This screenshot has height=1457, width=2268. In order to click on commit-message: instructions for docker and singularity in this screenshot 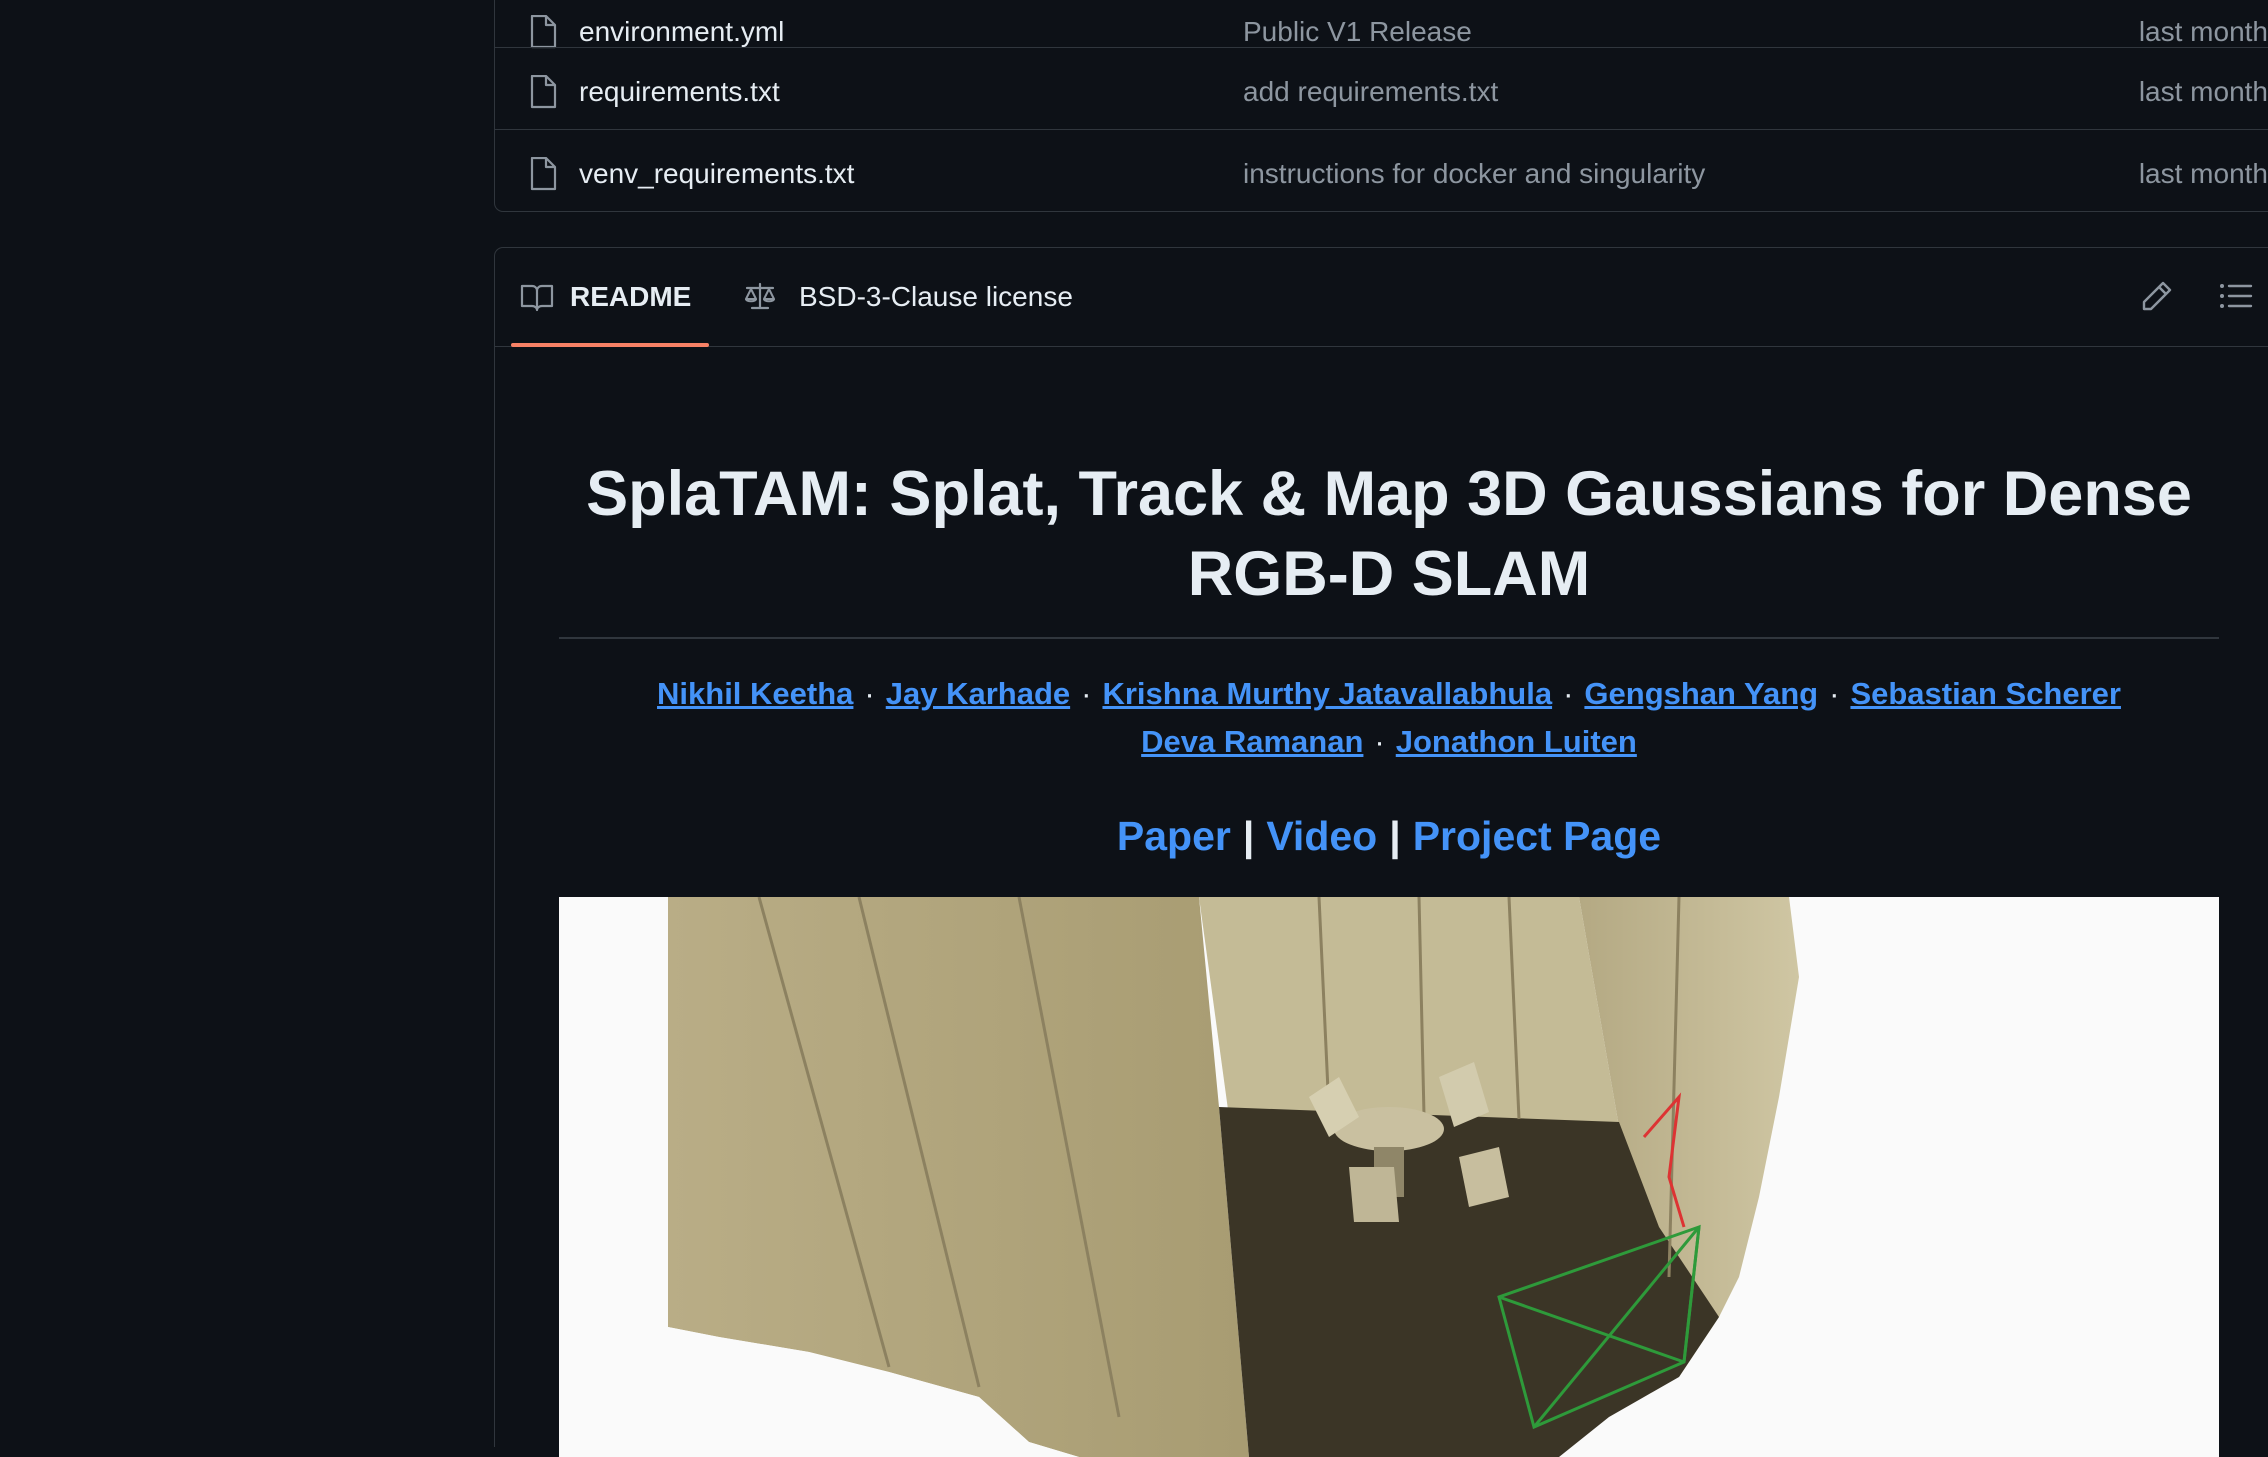, I will do `click(1474, 174)`.